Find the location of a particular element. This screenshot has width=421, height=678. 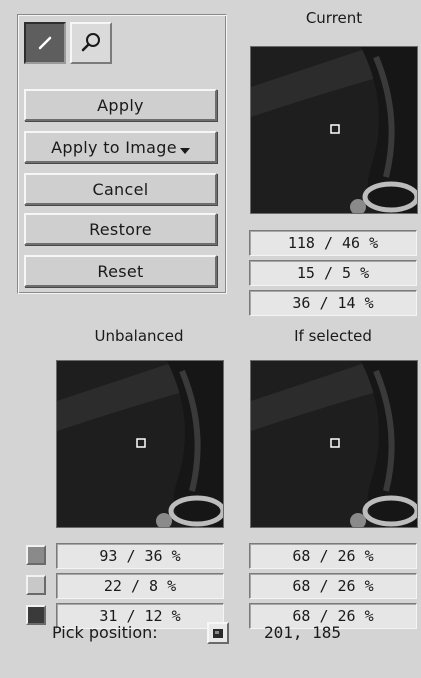

reset-button: Reset is located at coordinates (120, 271).